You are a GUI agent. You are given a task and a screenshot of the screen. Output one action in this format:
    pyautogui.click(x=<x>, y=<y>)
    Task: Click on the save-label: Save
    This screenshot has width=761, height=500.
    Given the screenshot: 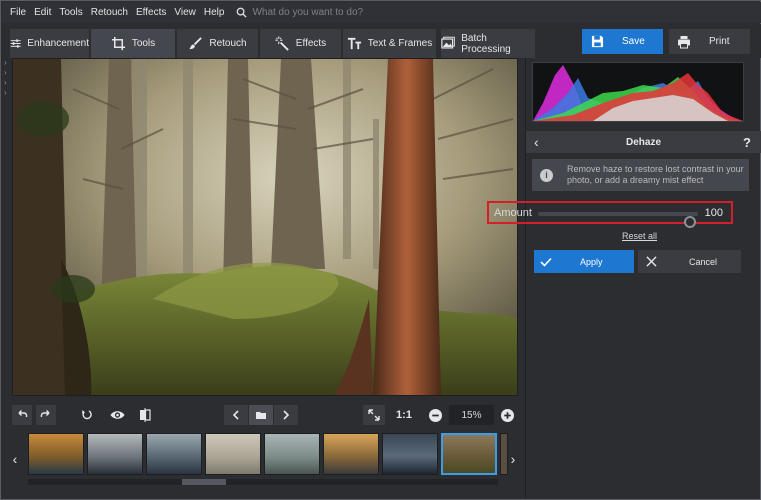 What is the action you would take?
    pyautogui.click(x=633, y=41)
    